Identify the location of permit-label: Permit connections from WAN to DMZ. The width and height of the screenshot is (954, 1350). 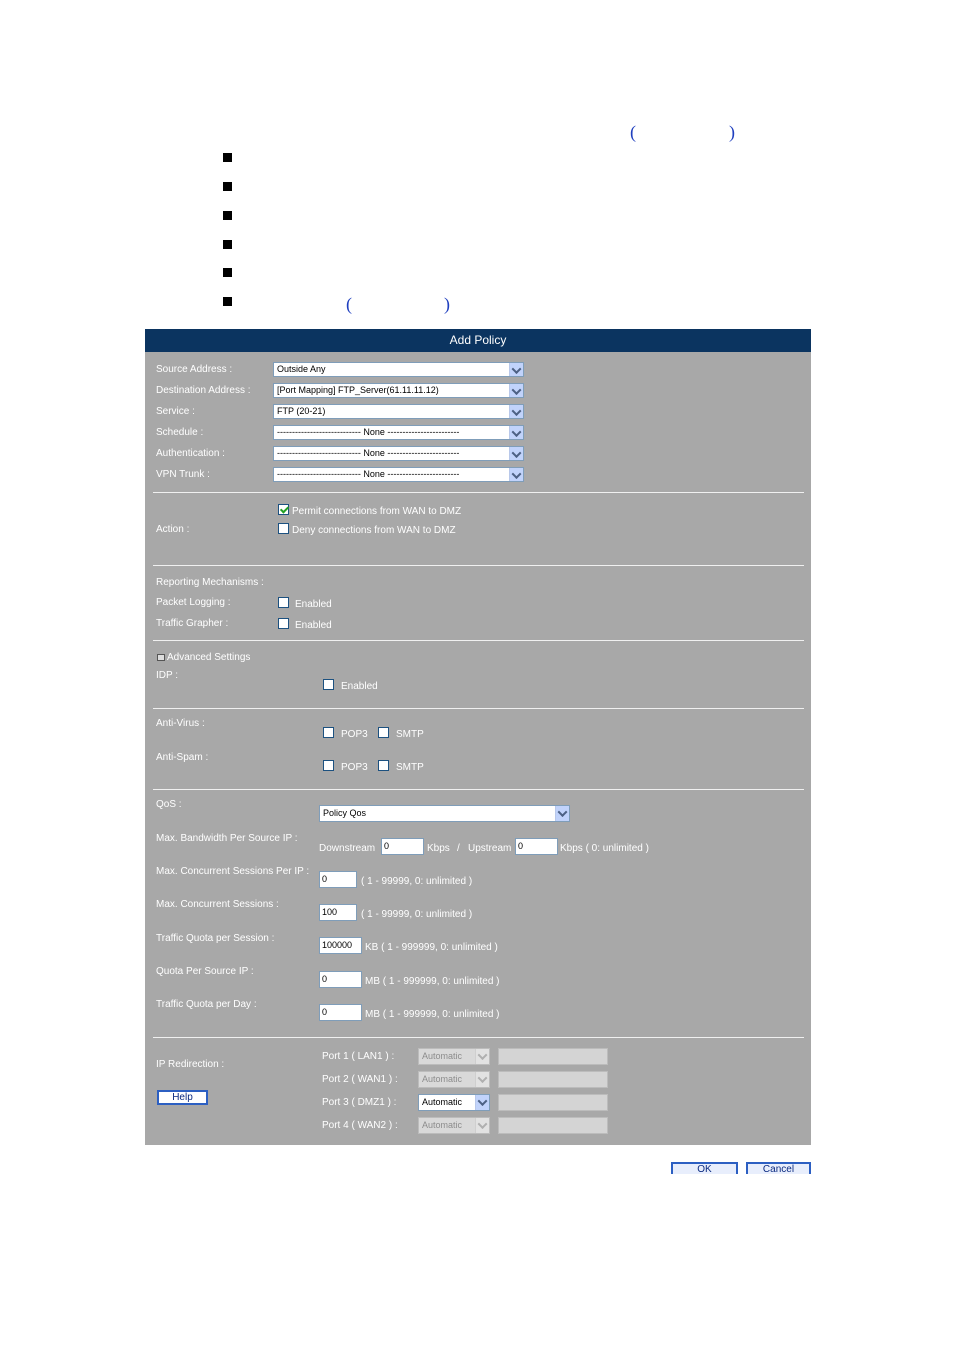
(377, 511).